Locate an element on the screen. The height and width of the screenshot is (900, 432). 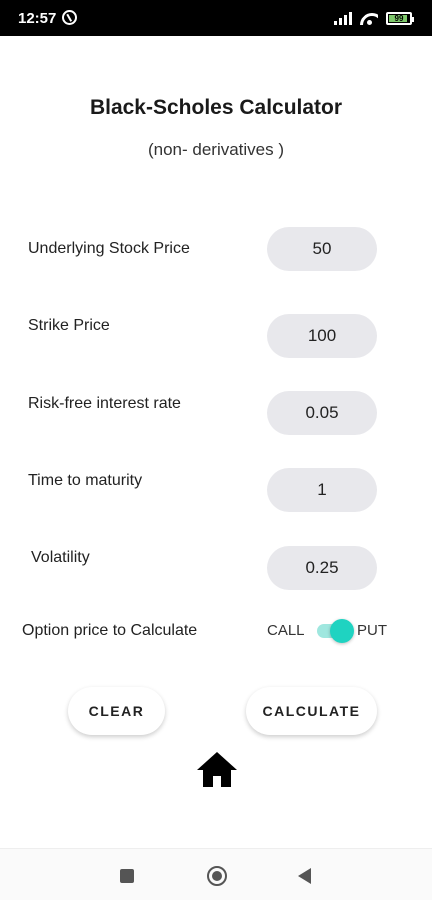
app-notification-icon is located at coordinates (69, 17).